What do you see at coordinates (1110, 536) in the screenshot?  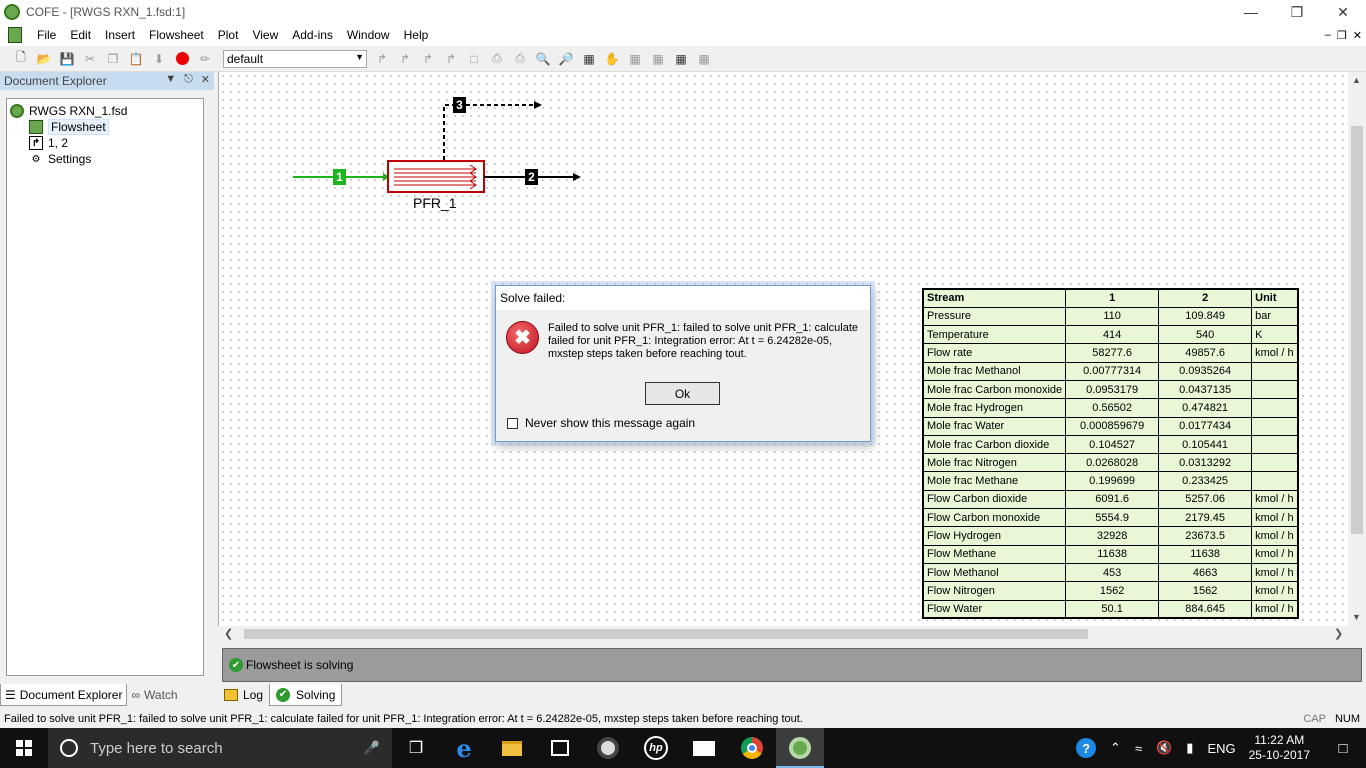 I see `stream-table-row: Flow Hydrogen 32928 23673.5 kmol / h` at bounding box center [1110, 536].